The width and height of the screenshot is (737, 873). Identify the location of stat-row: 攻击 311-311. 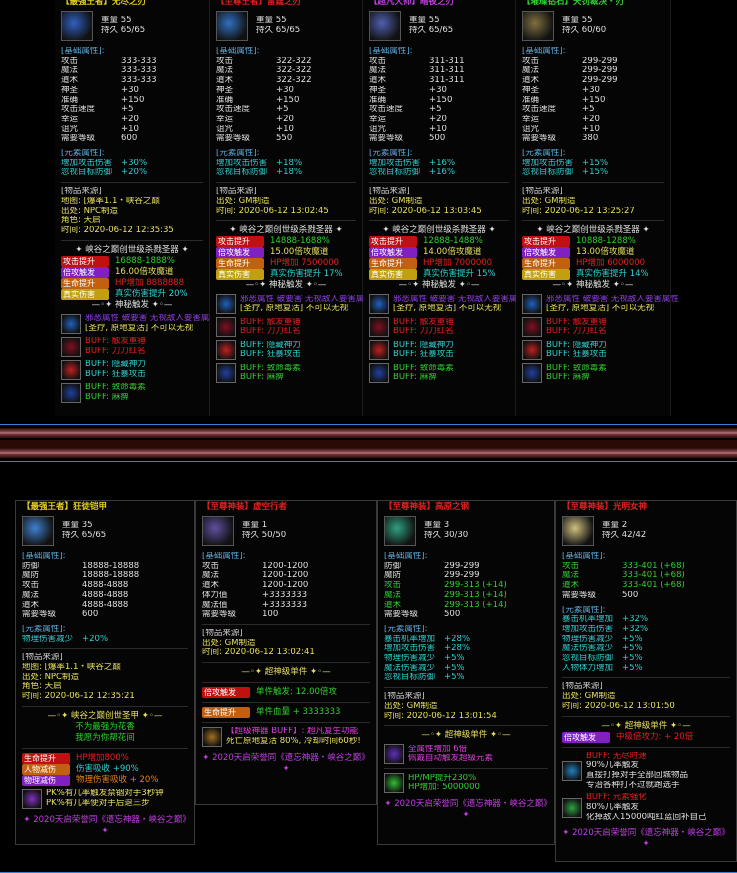
(439, 62).